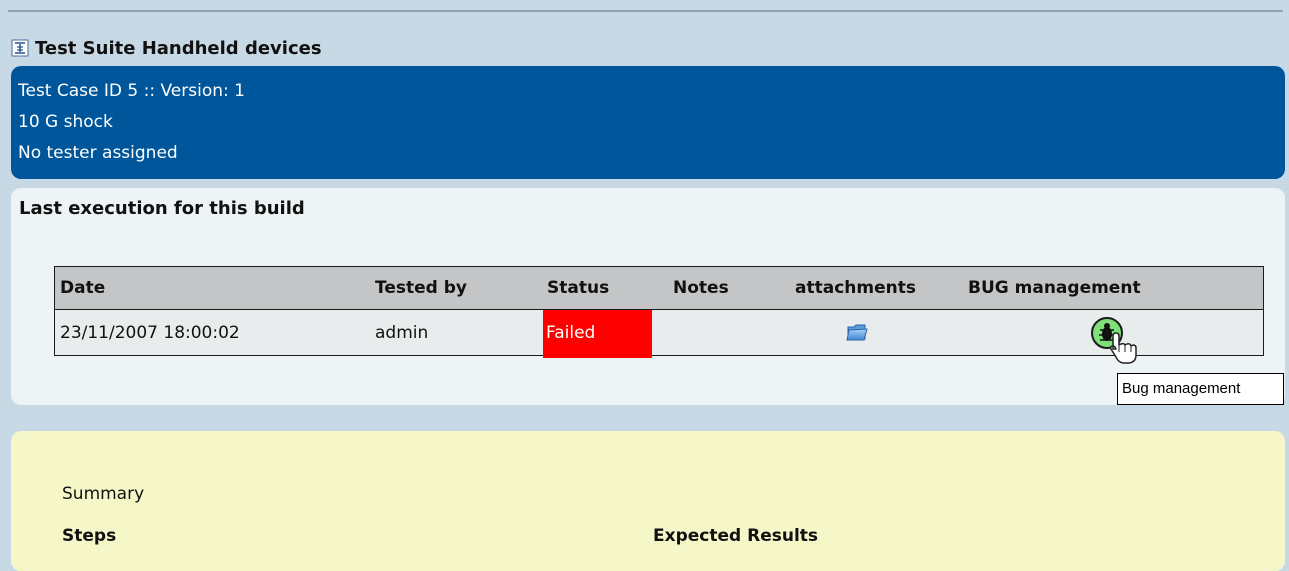 The height and width of the screenshot is (571, 1289). I want to click on tester-assignment: No tester assigned, so click(98, 153).